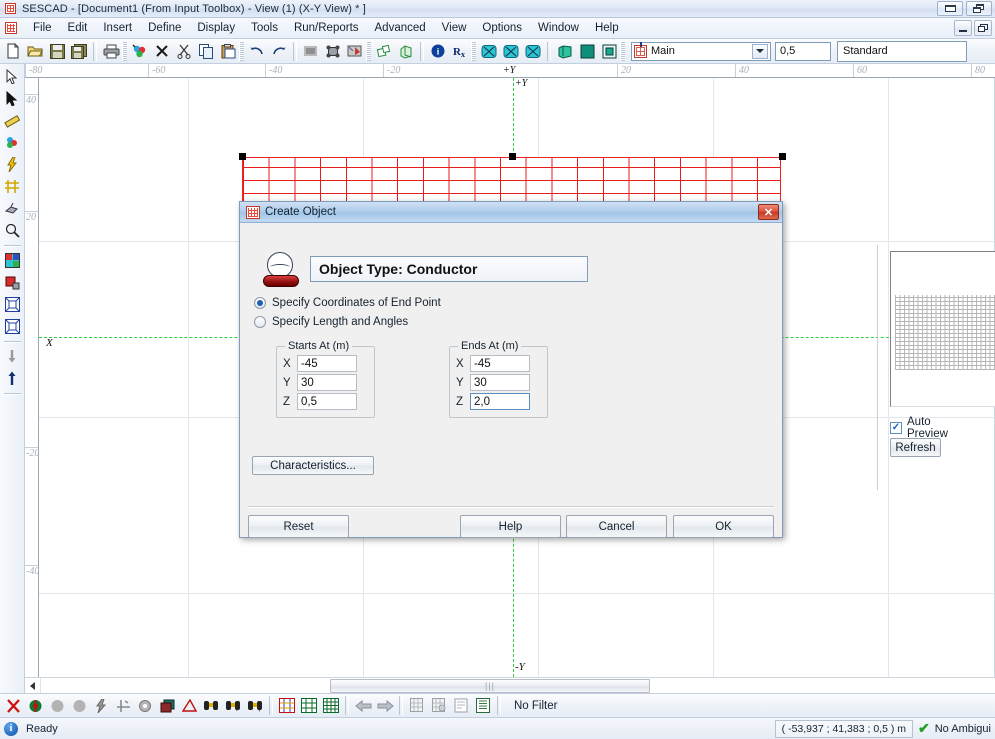 This screenshot has width=995, height=739. What do you see at coordinates (12, 186) in the screenshot?
I see `conductor-tool-button` at bounding box center [12, 186].